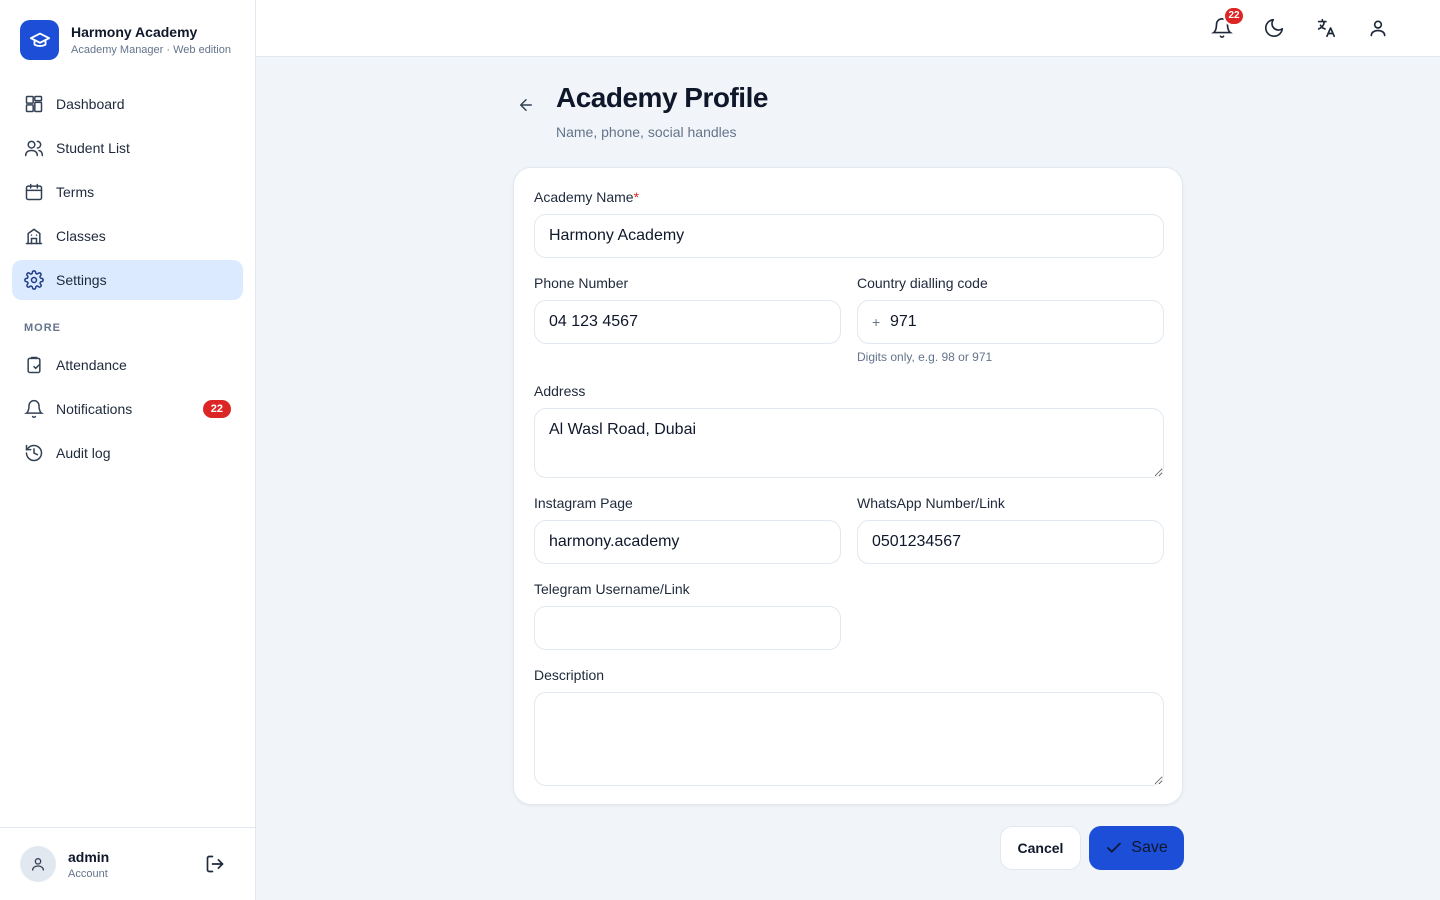  I want to click on nav-label: Attendance, so click(91, 365).